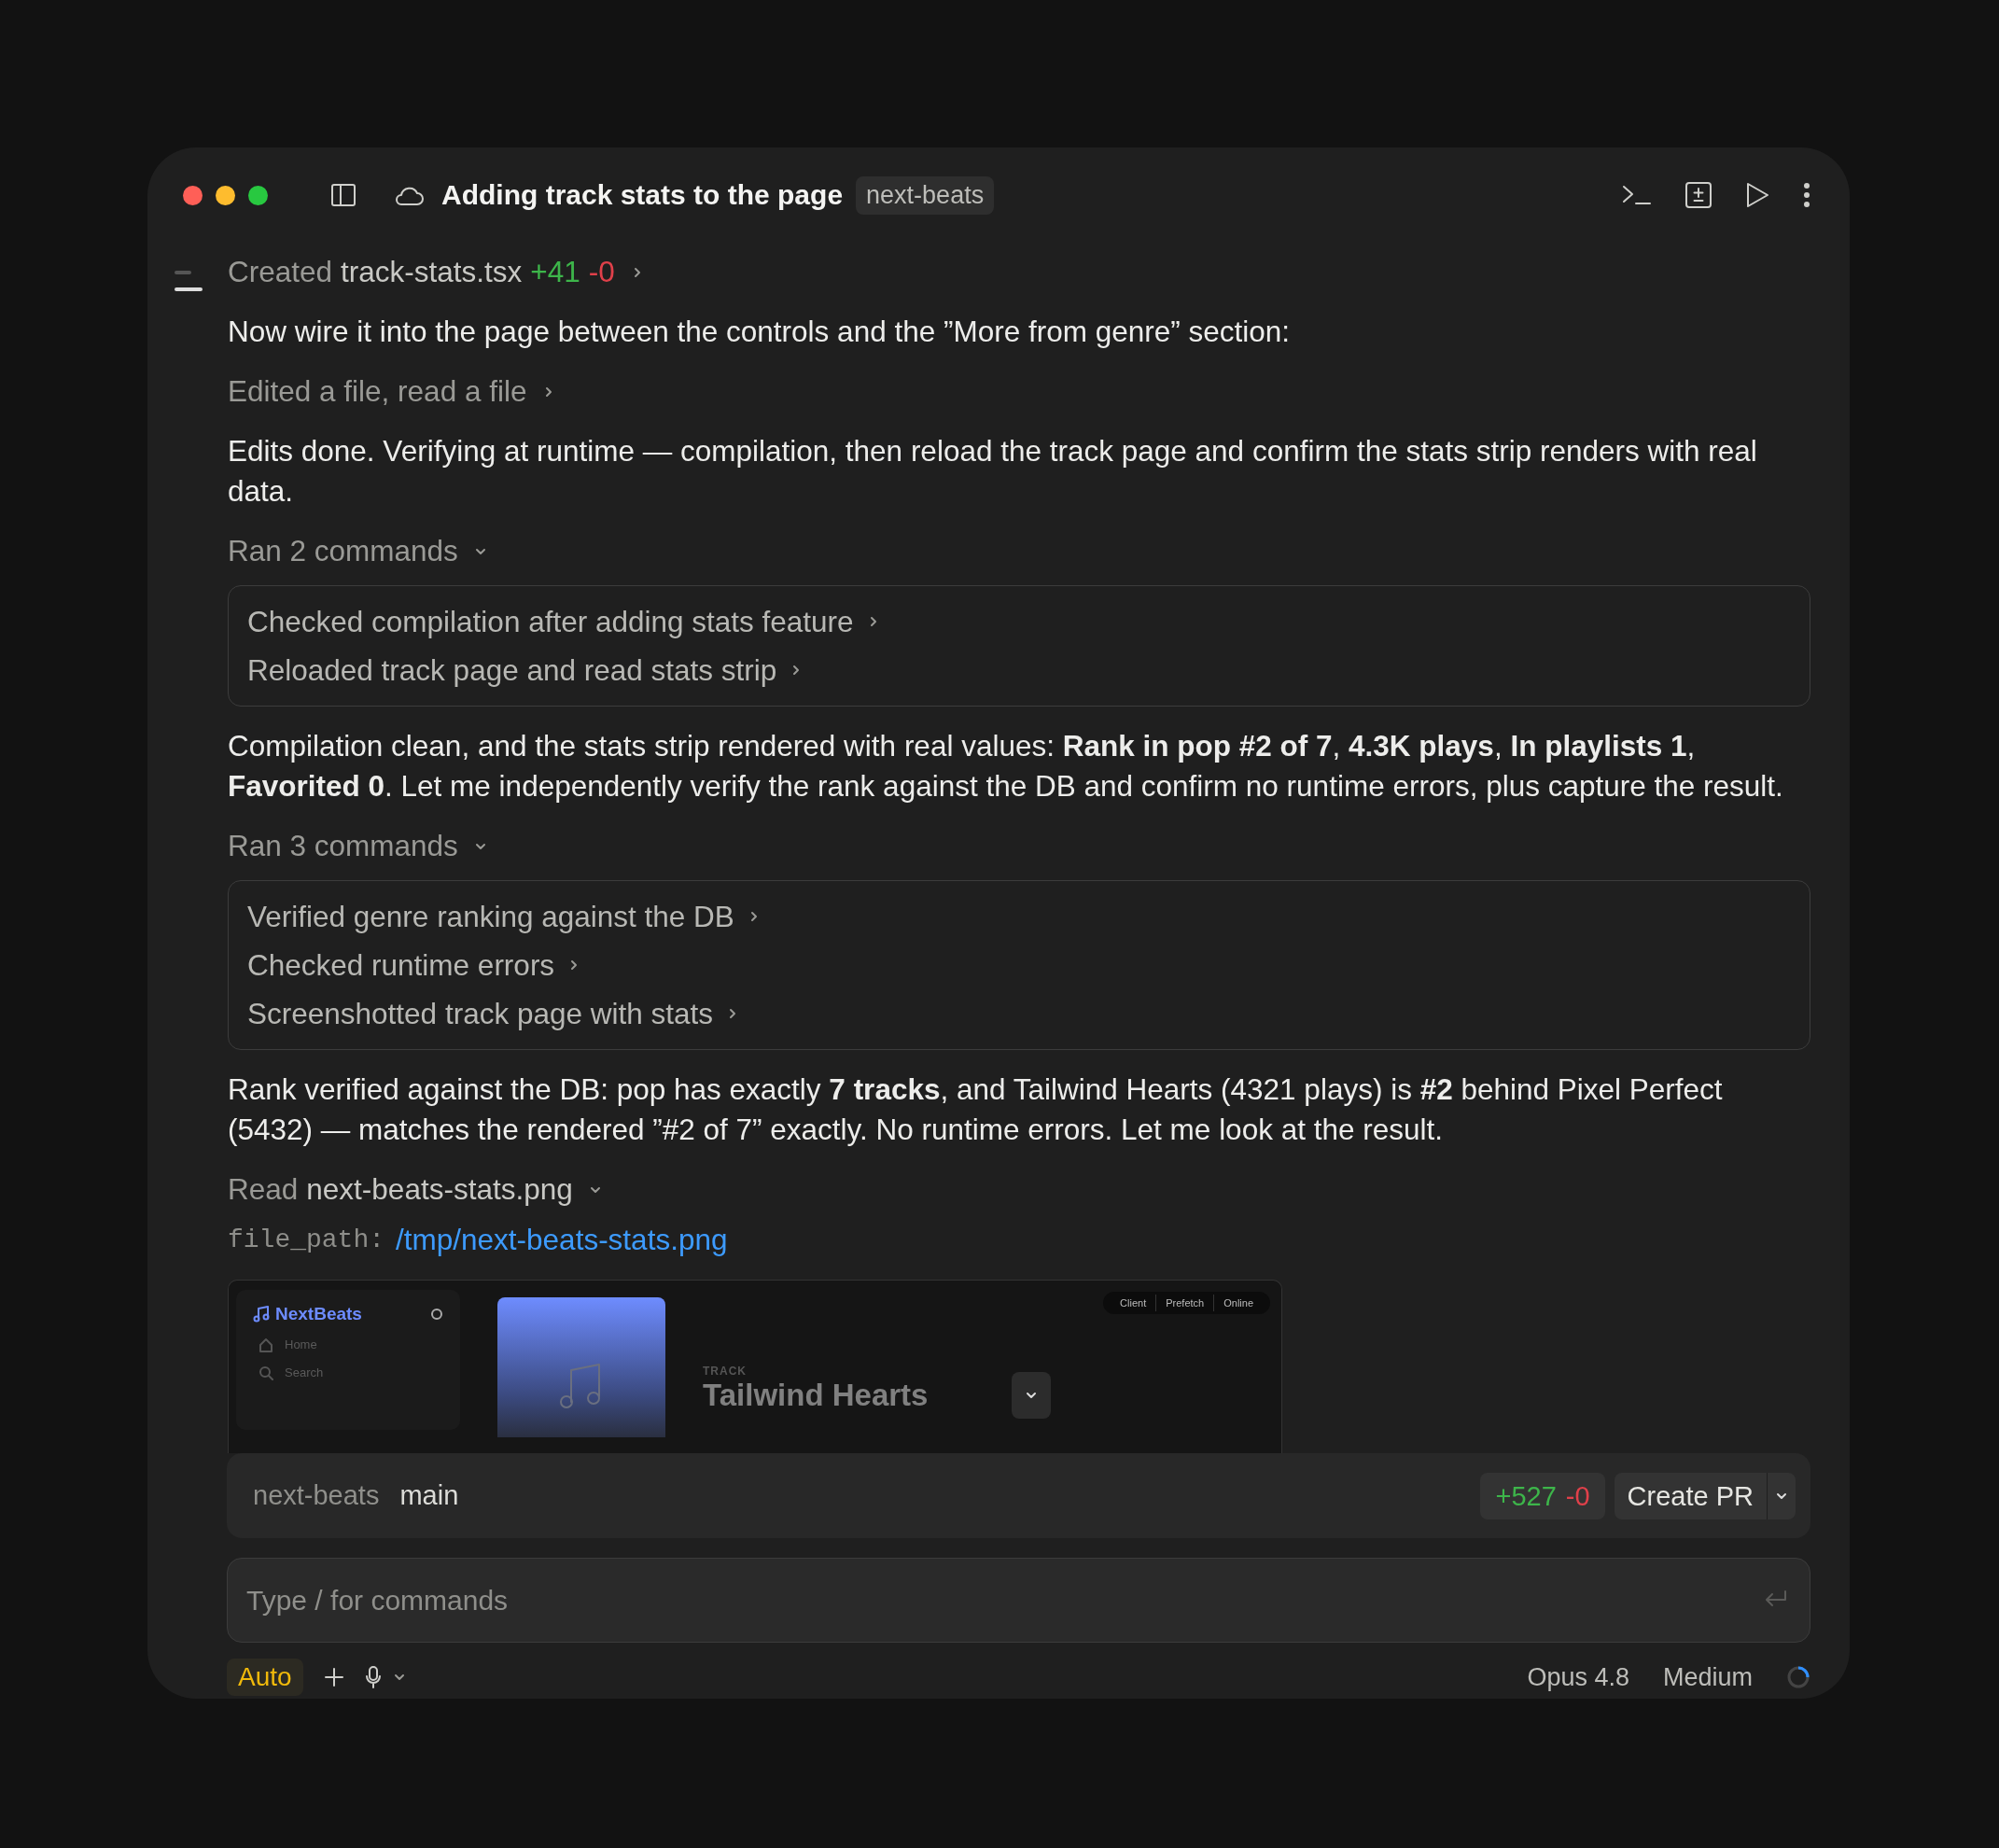  What do you see at coordinates (925, 195) in the screenshot?
I see `repo-tag: next-beats` at bounding box center [925, 195].